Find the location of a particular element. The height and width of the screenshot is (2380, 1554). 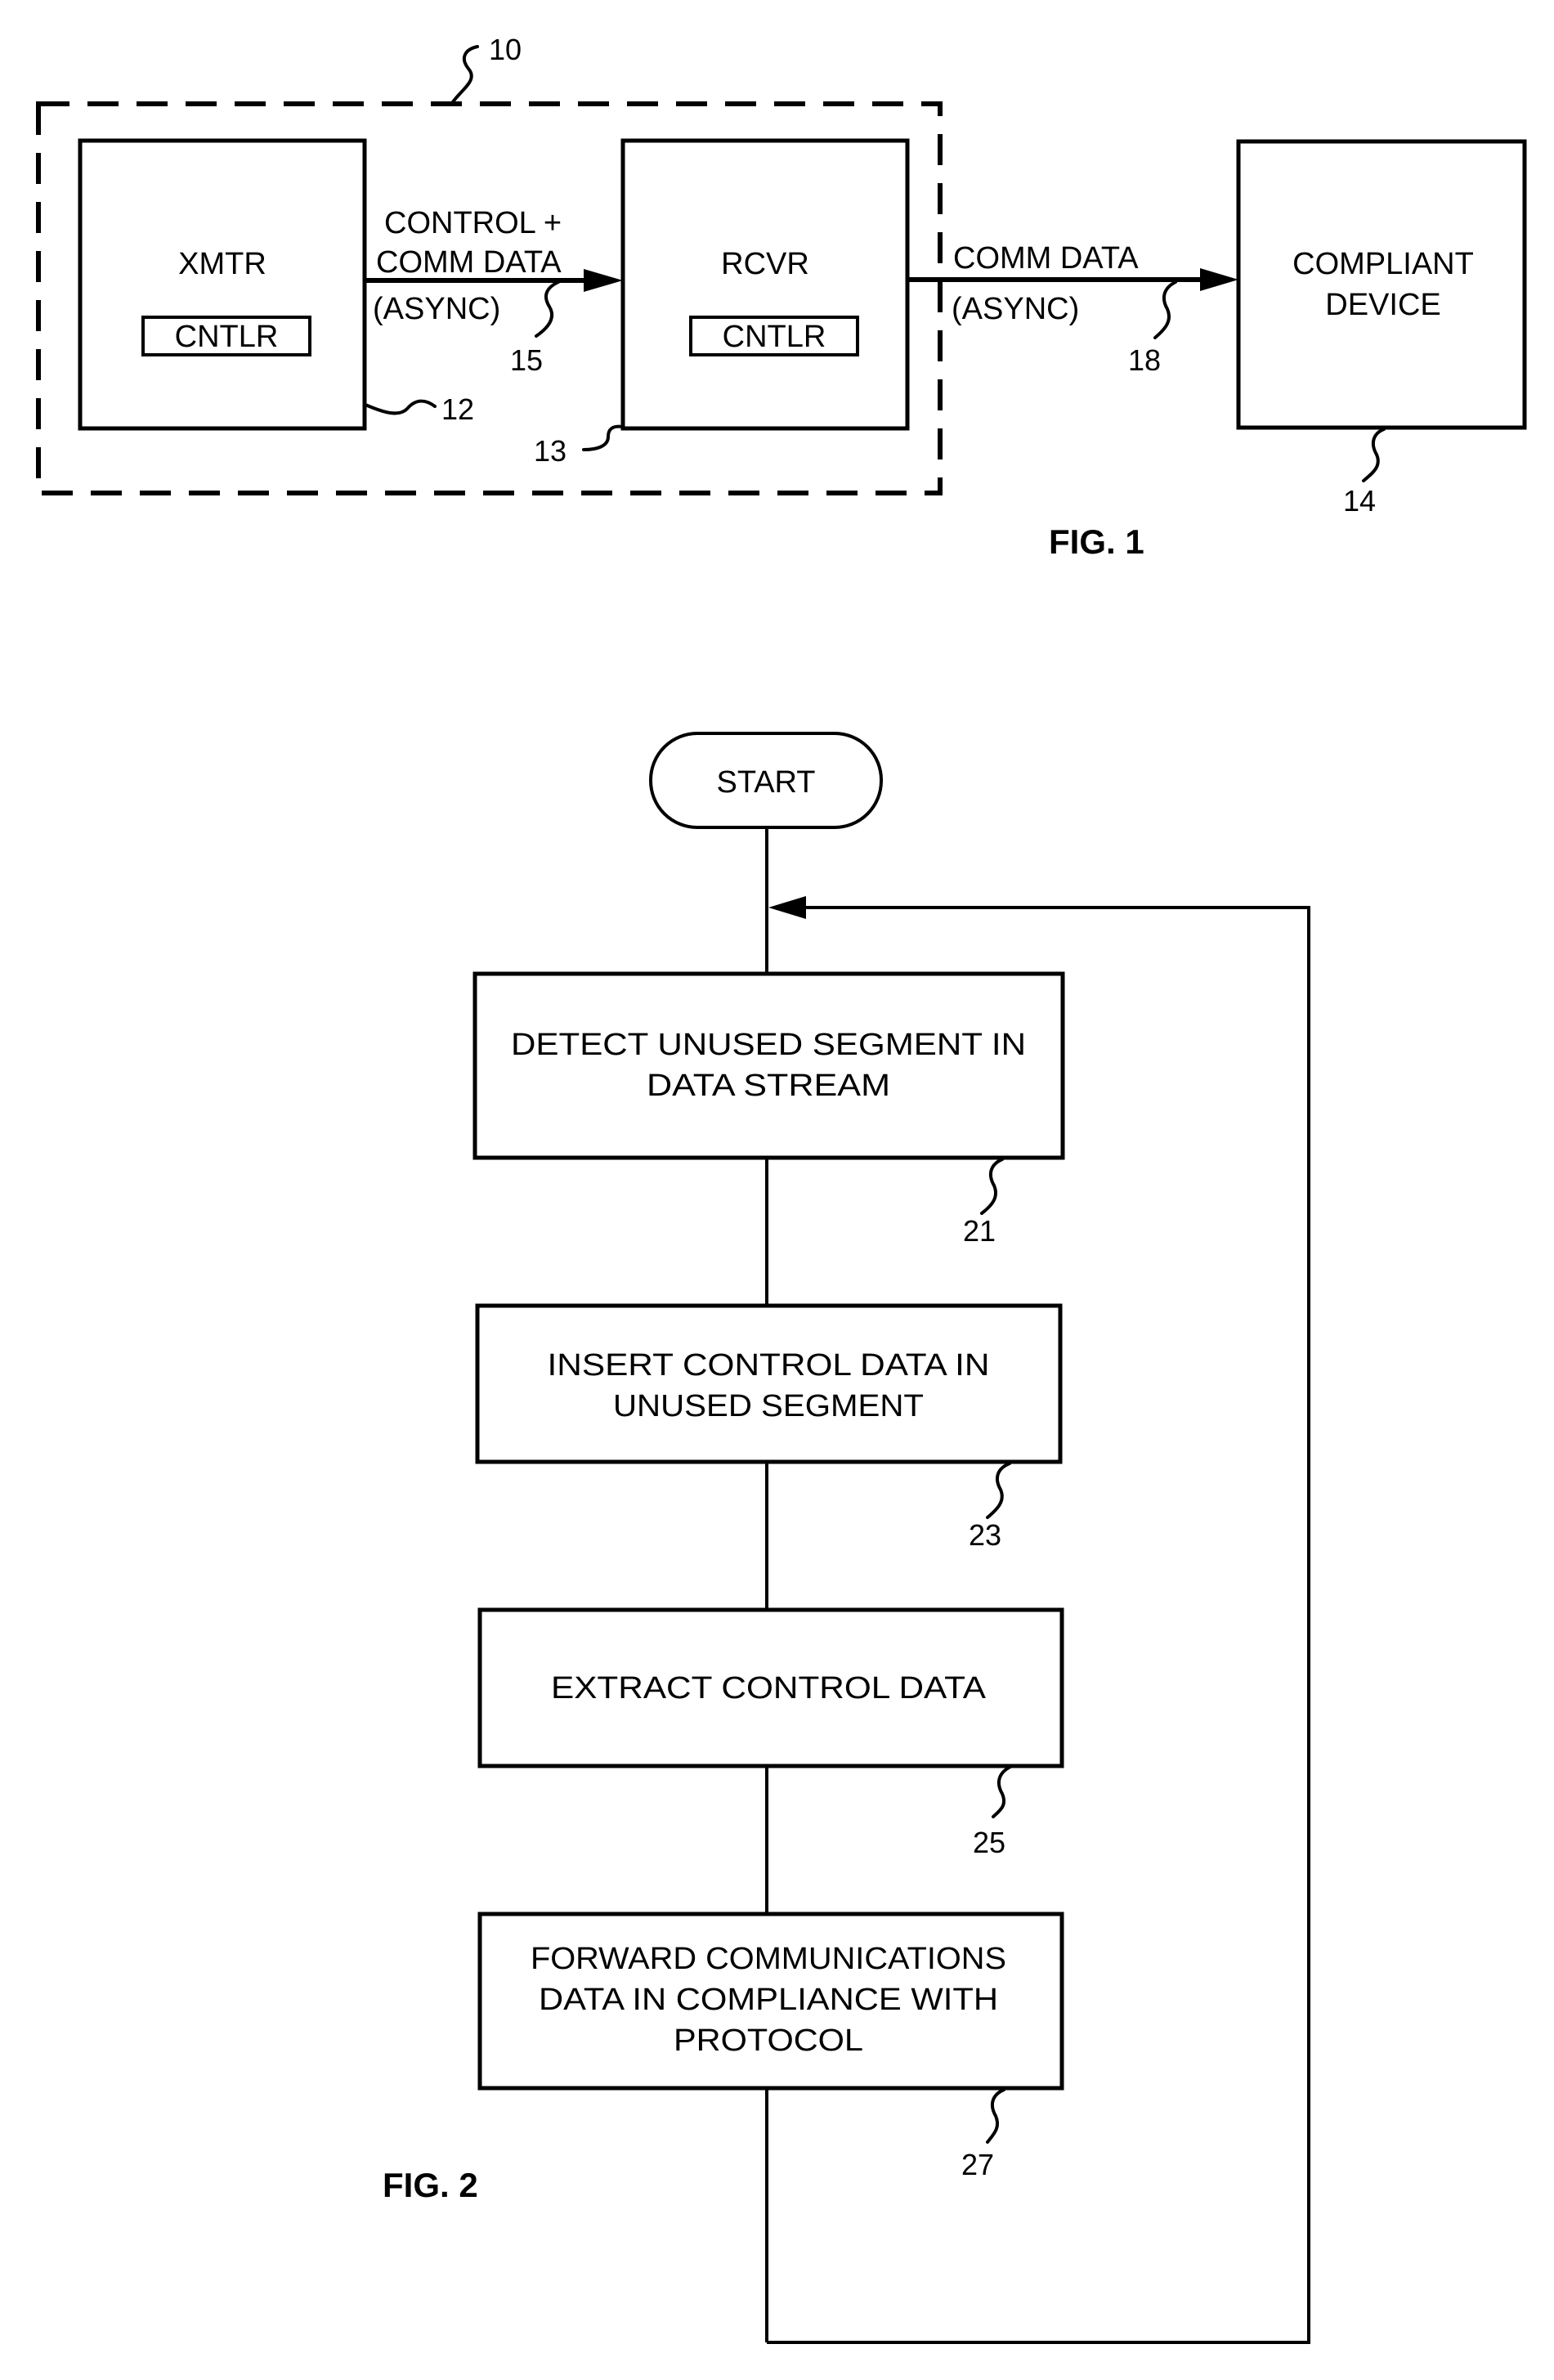

link-xmtr-to-rcvr: CONTROL + COMM DATA (ASYNC) 15 is located at coordinates (494, 291).